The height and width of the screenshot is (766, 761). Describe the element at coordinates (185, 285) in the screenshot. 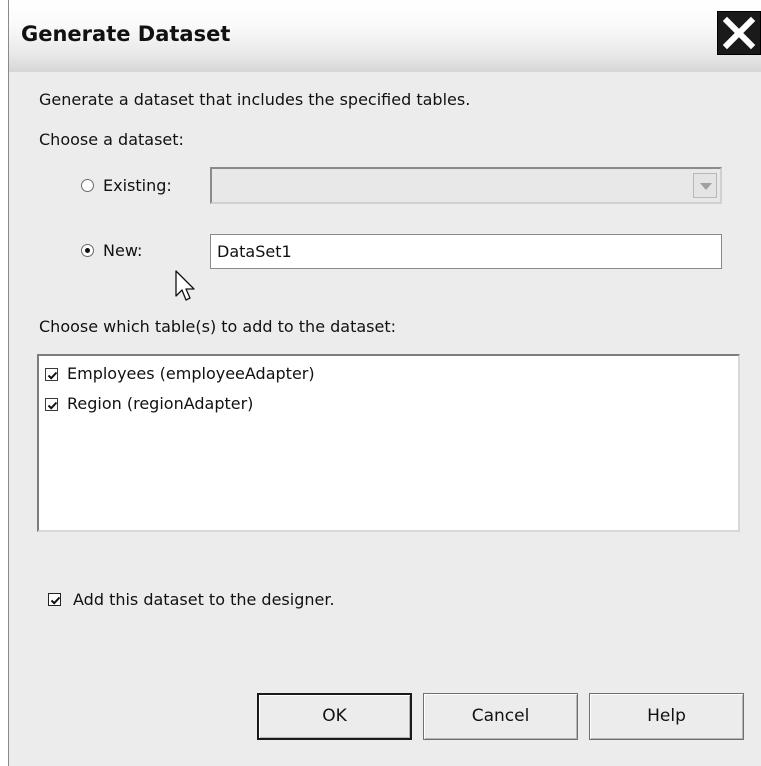

I see `mouse-pointer-icon` at that location.